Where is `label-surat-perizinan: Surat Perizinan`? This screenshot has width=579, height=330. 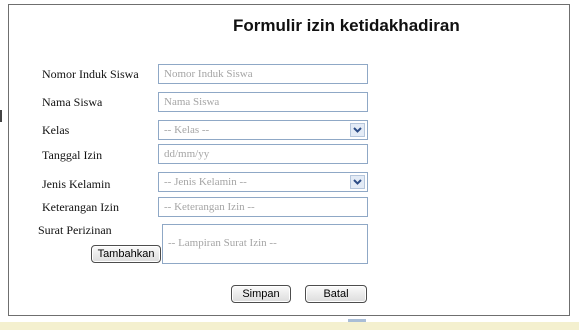 label-surat-perizinan: Surat Perizinan is located at coordinates (75, 230).